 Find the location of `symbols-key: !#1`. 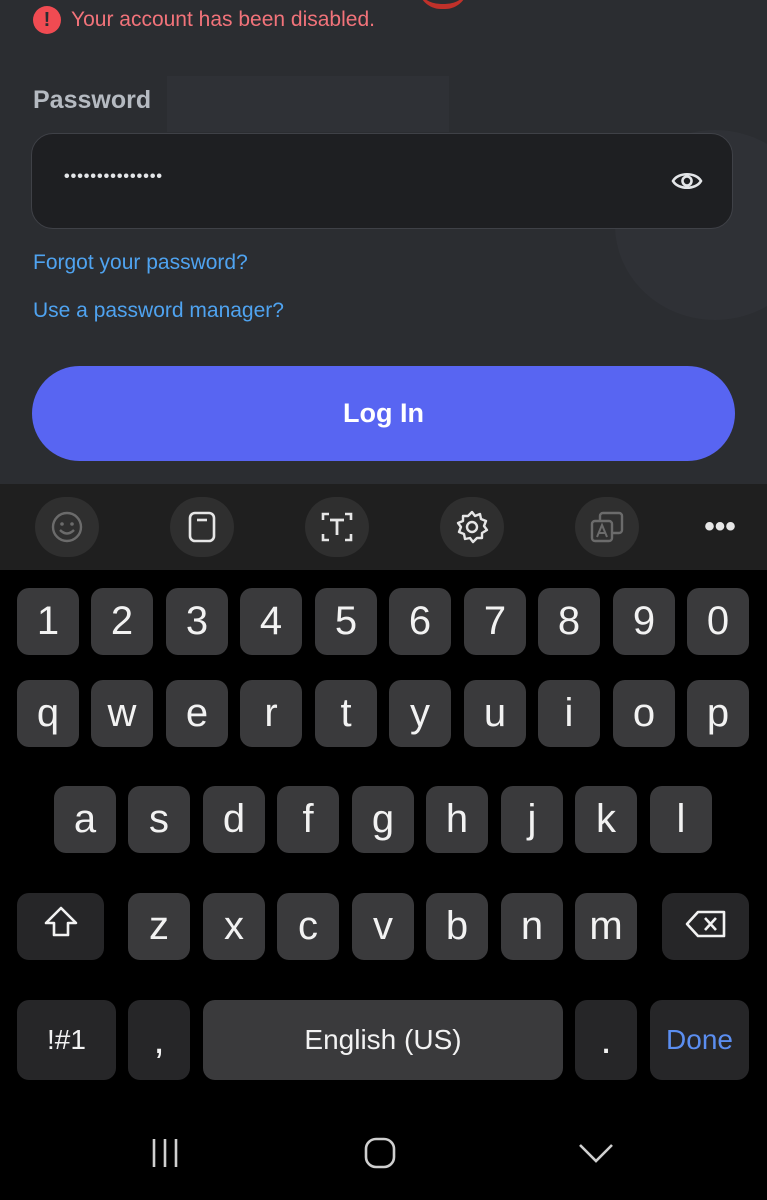

symbols-key: !#1 is located at coordinates (66, 1040).